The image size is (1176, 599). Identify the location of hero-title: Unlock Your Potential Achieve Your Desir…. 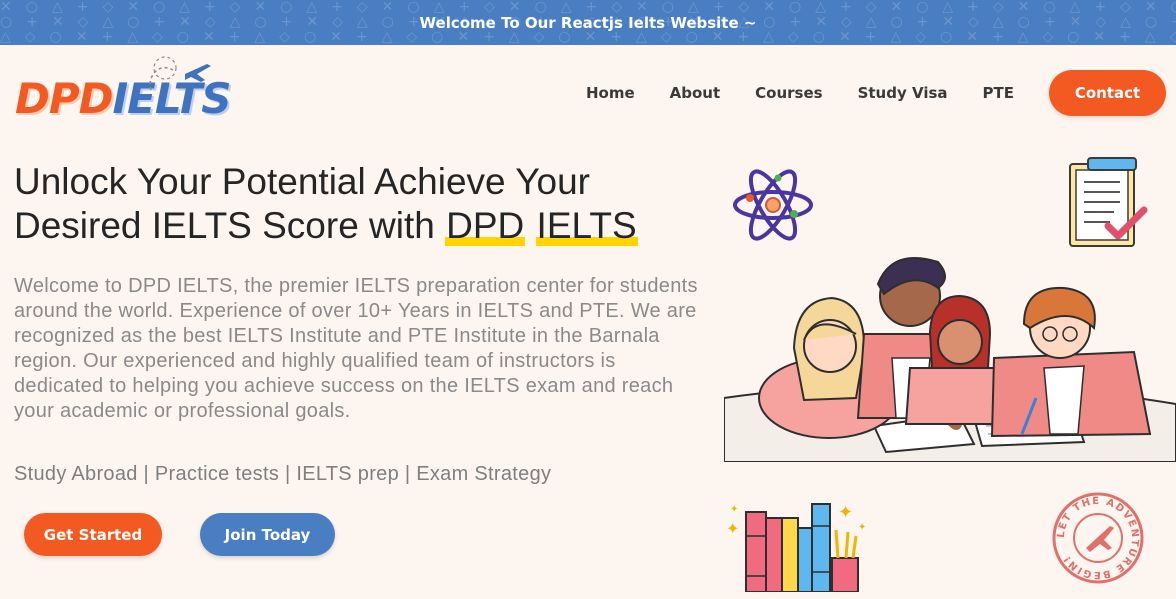
(359, 204).